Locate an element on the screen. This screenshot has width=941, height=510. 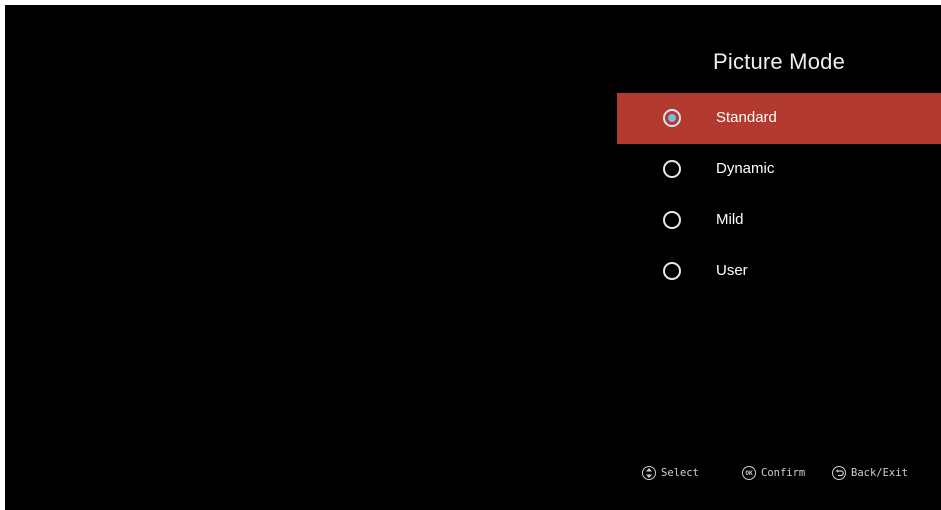
picture-mode-options: Standard Dynamic Mild User is located at coordinates (779, 195).